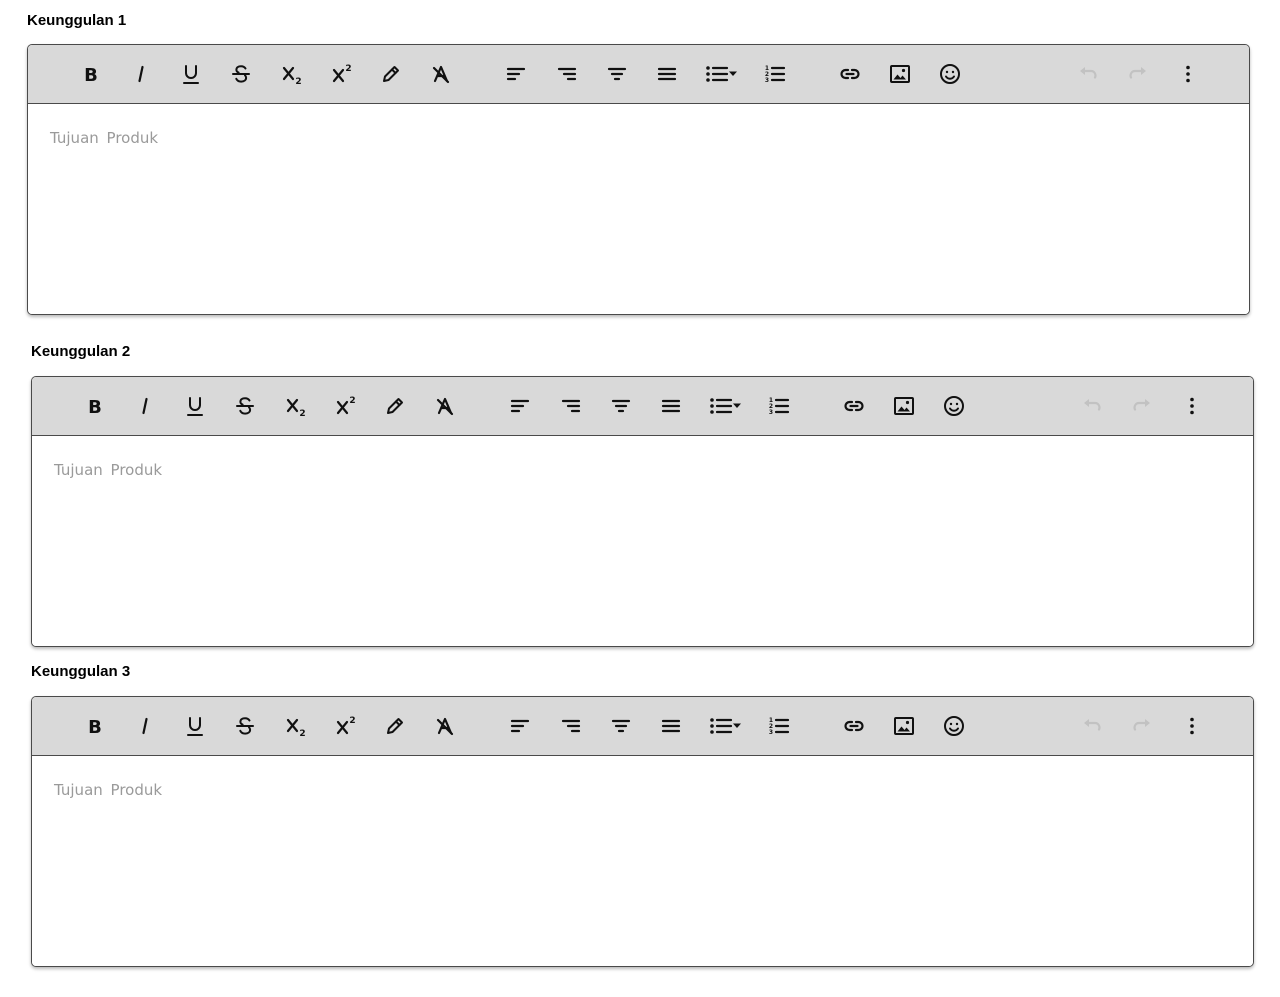 The width and height of the screenshot is (1280, 997). I want to click on emoji-icon, so click(950, 74).